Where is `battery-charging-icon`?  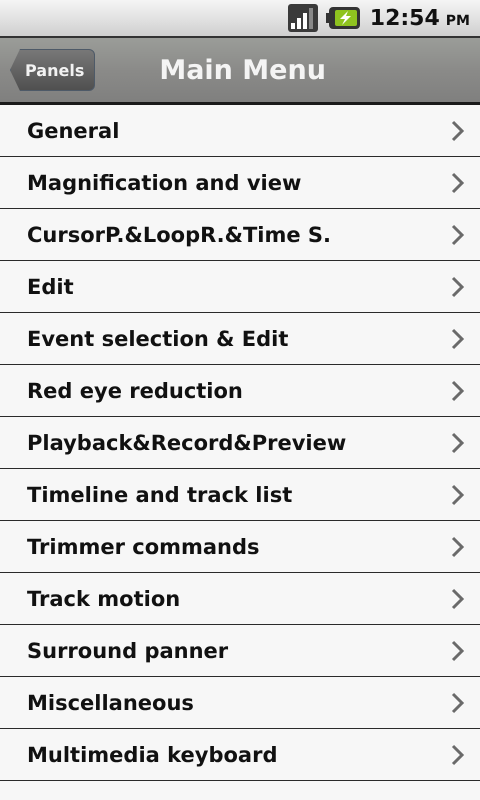 battery-charging-icon is located at coordinates (343, 18).